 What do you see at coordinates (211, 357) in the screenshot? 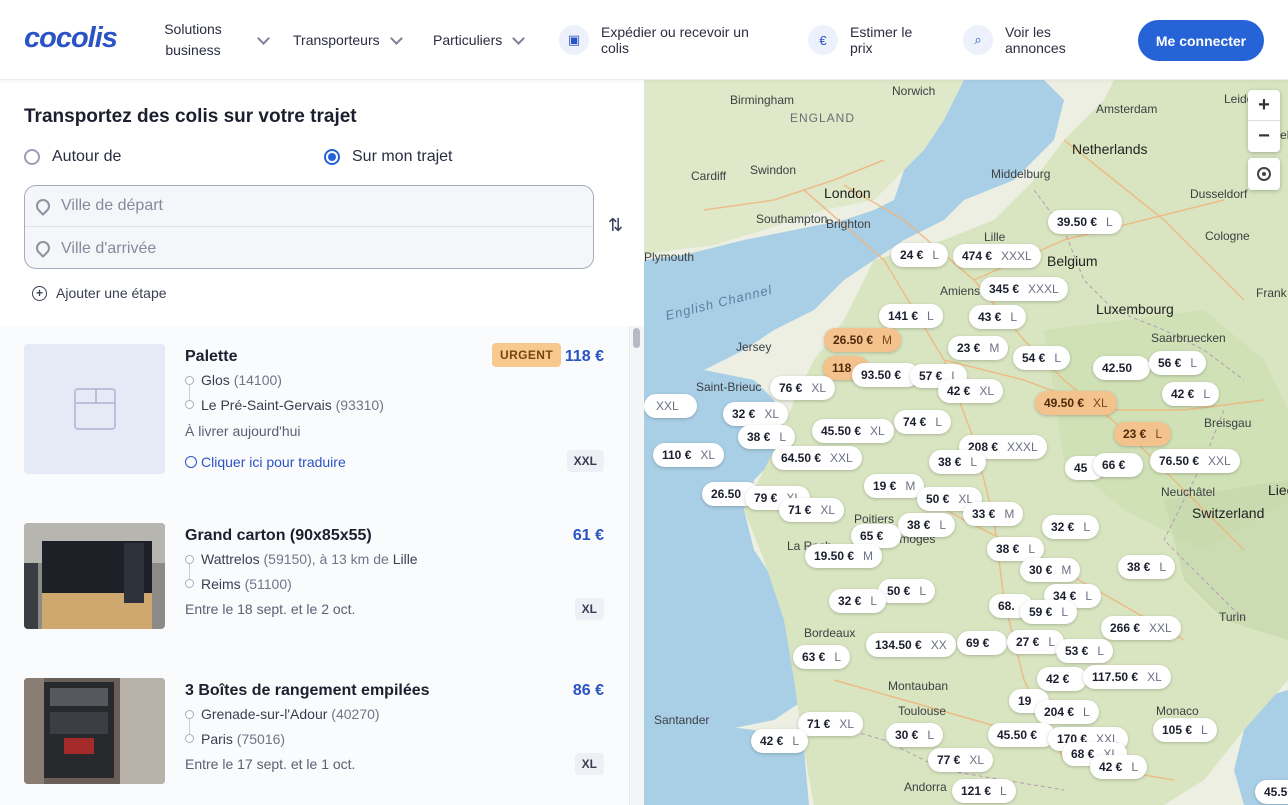
I see `listing-title: Palette` at bounding box center [211, 357].